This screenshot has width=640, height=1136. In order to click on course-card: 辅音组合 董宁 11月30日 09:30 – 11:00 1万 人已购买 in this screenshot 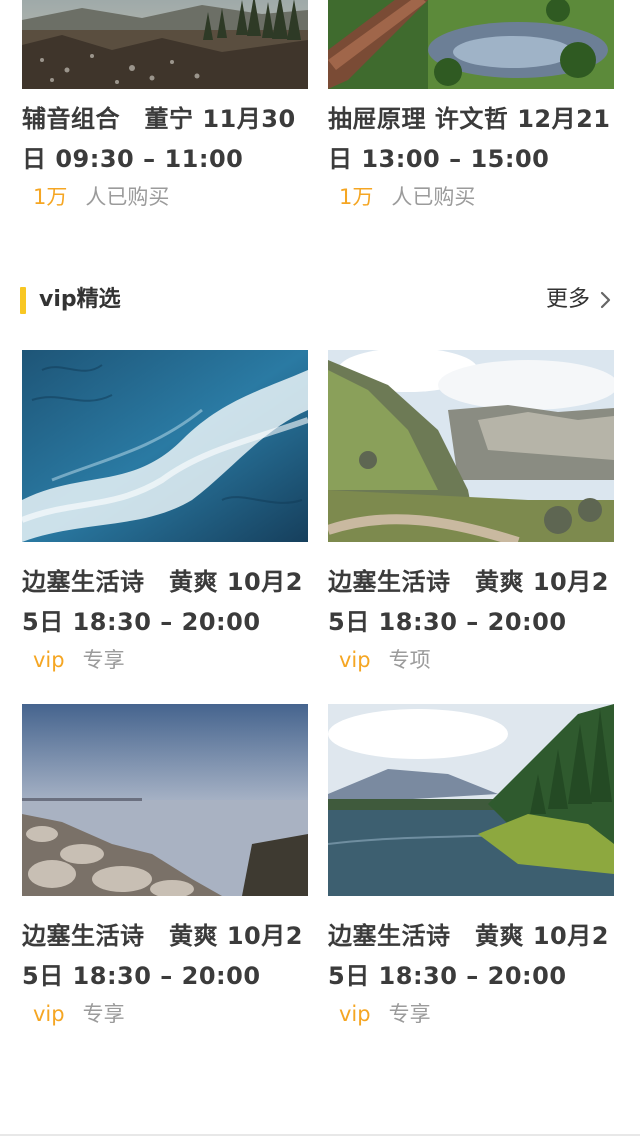, I will do `click(165, 106)`.